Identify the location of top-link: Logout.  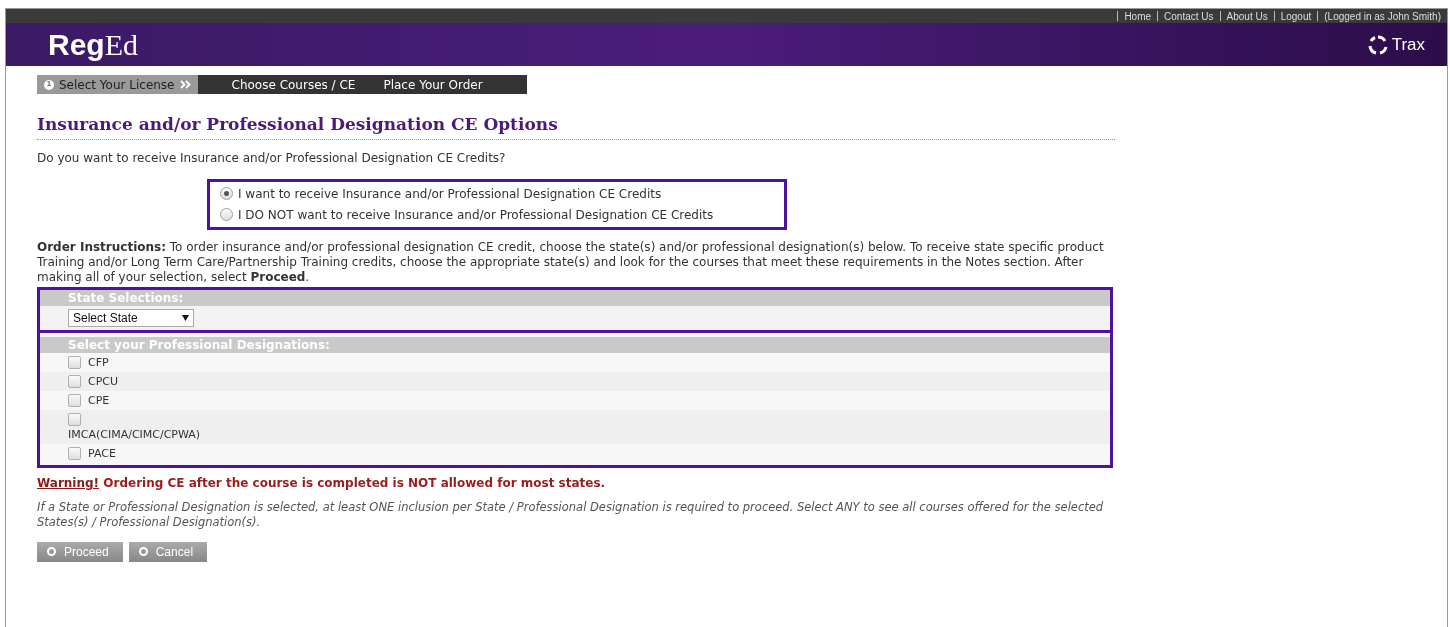
(1296, 16).